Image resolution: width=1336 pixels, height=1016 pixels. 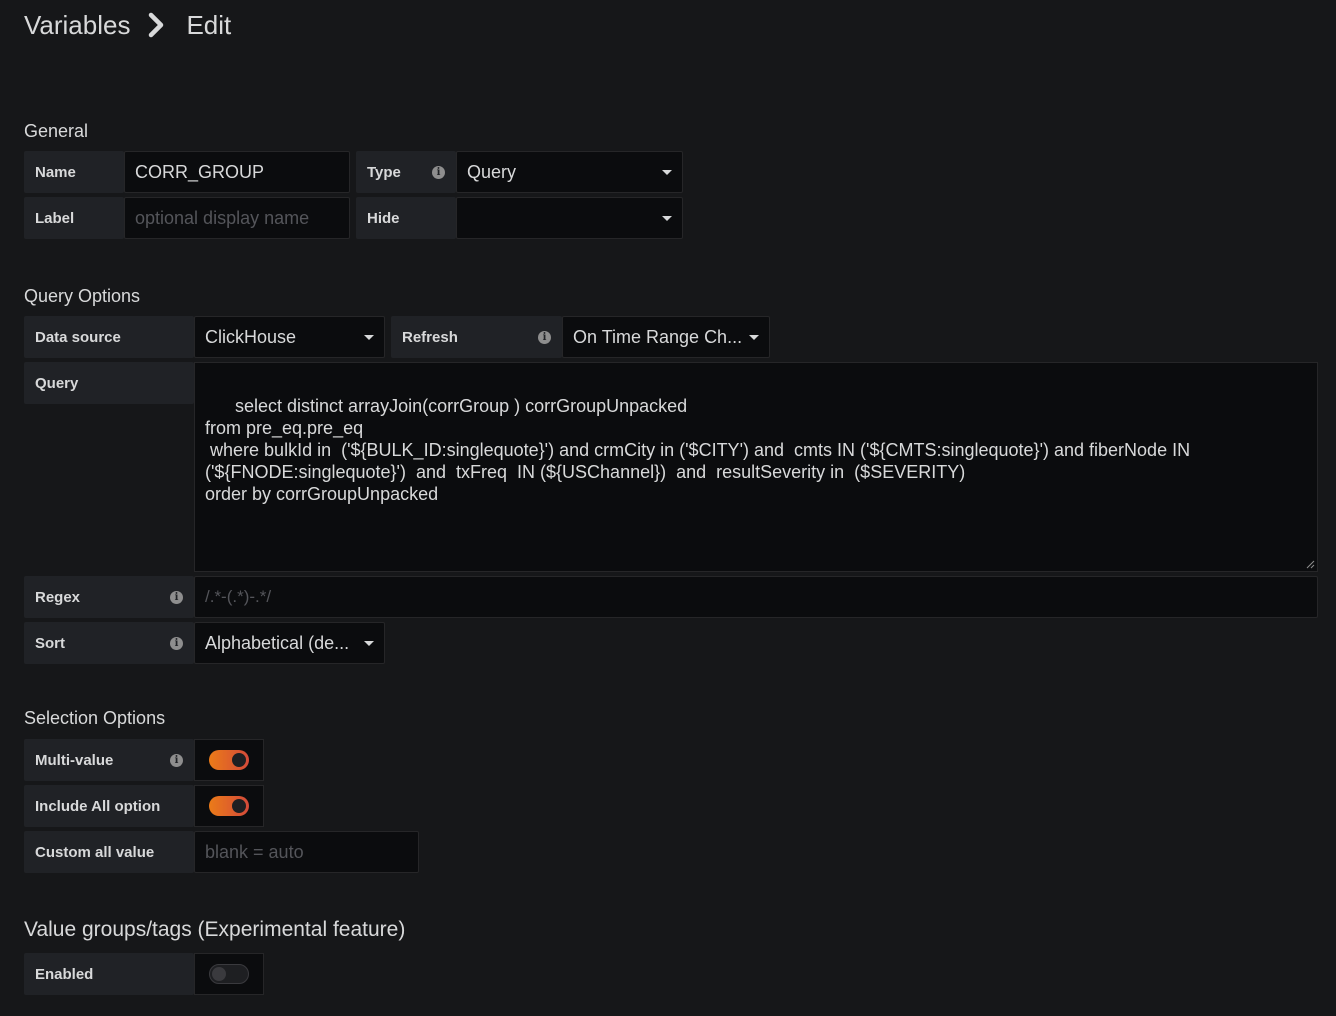 I want to click on enabled-label-text: Enabled, so click(x=64, y=974).